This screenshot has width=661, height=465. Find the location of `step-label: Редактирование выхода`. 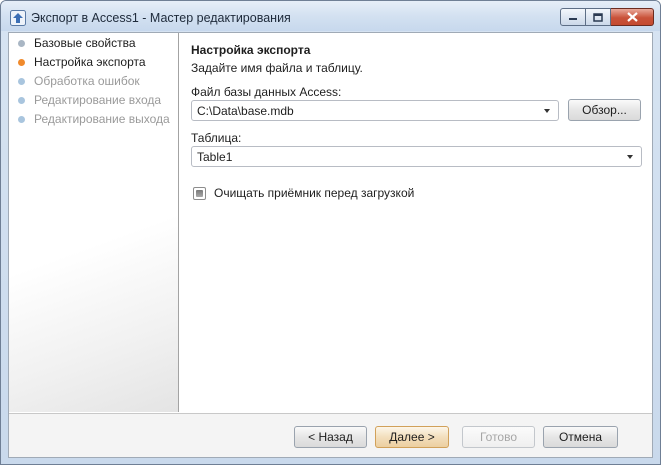

step-label: Редактирование выхода is located at coordinates (102, 119).